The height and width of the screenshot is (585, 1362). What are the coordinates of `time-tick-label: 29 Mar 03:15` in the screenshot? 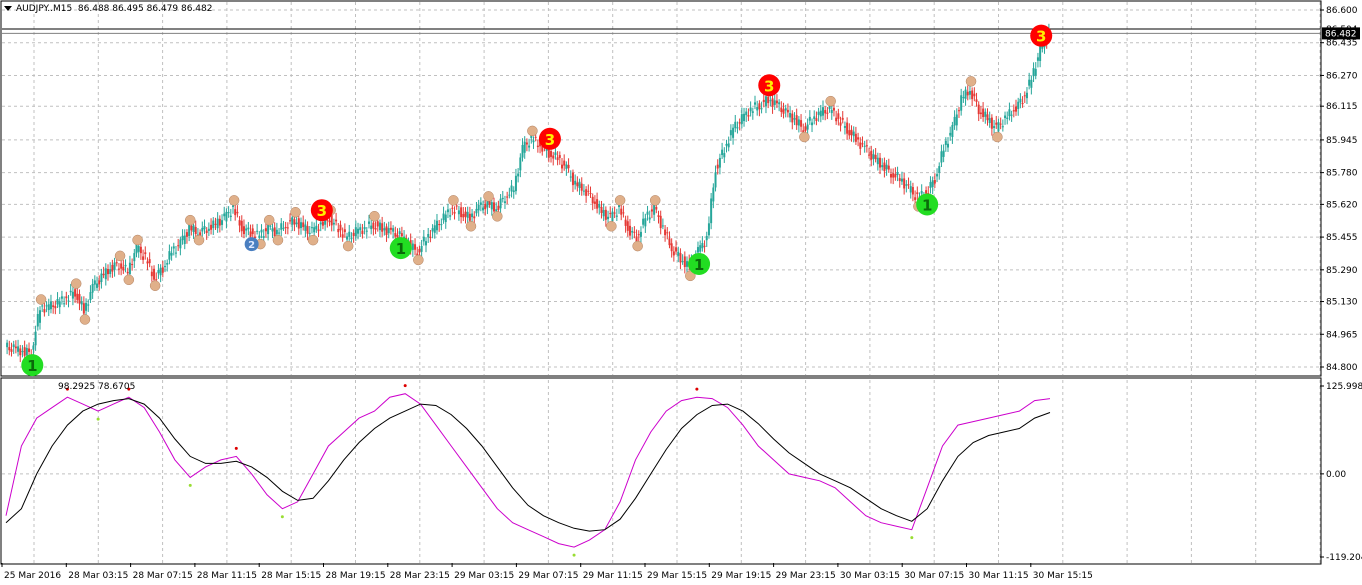 It's located at (484, 576).